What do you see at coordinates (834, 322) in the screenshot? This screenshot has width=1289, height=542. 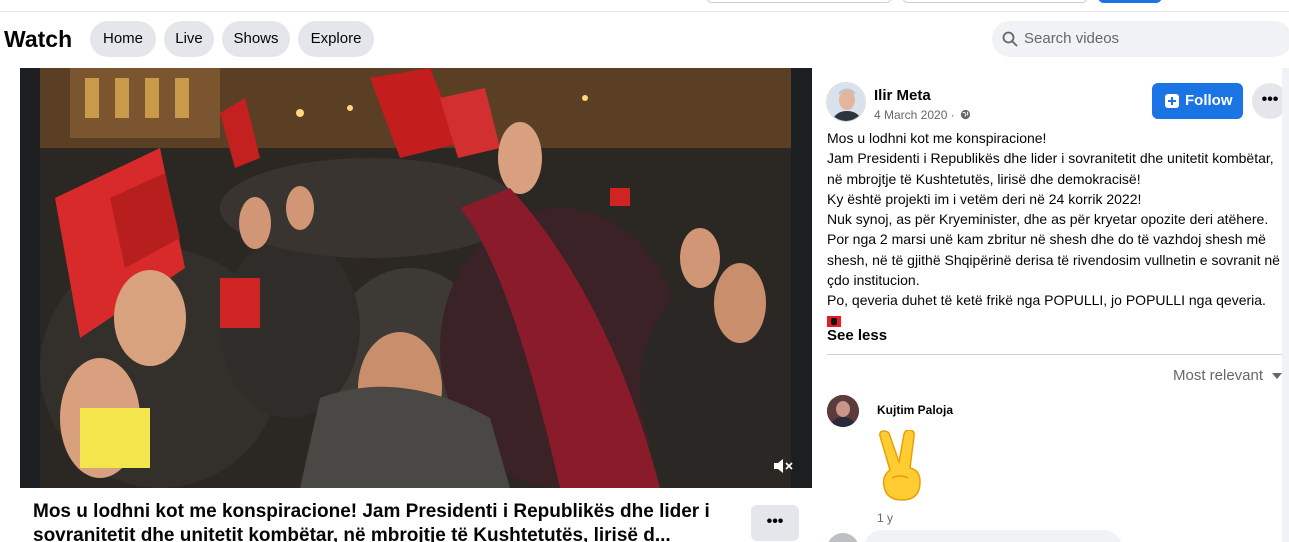 I see `albania-flag-icon` at bounding box center [834, 322].